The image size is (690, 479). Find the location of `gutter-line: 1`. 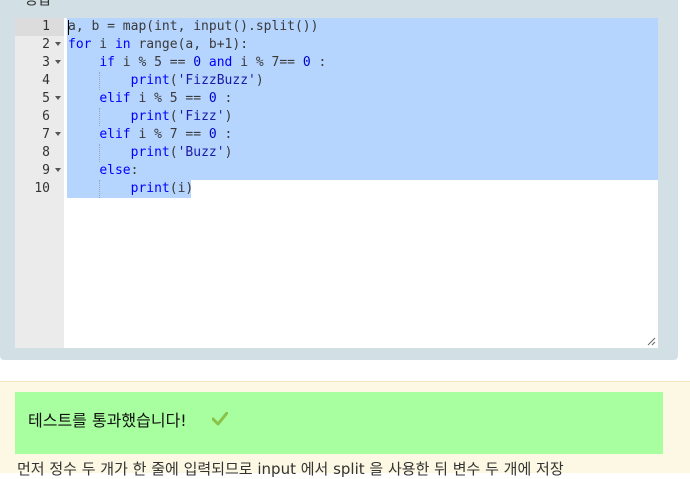

gutter-line: 1 is located at coordinates (39, 27).